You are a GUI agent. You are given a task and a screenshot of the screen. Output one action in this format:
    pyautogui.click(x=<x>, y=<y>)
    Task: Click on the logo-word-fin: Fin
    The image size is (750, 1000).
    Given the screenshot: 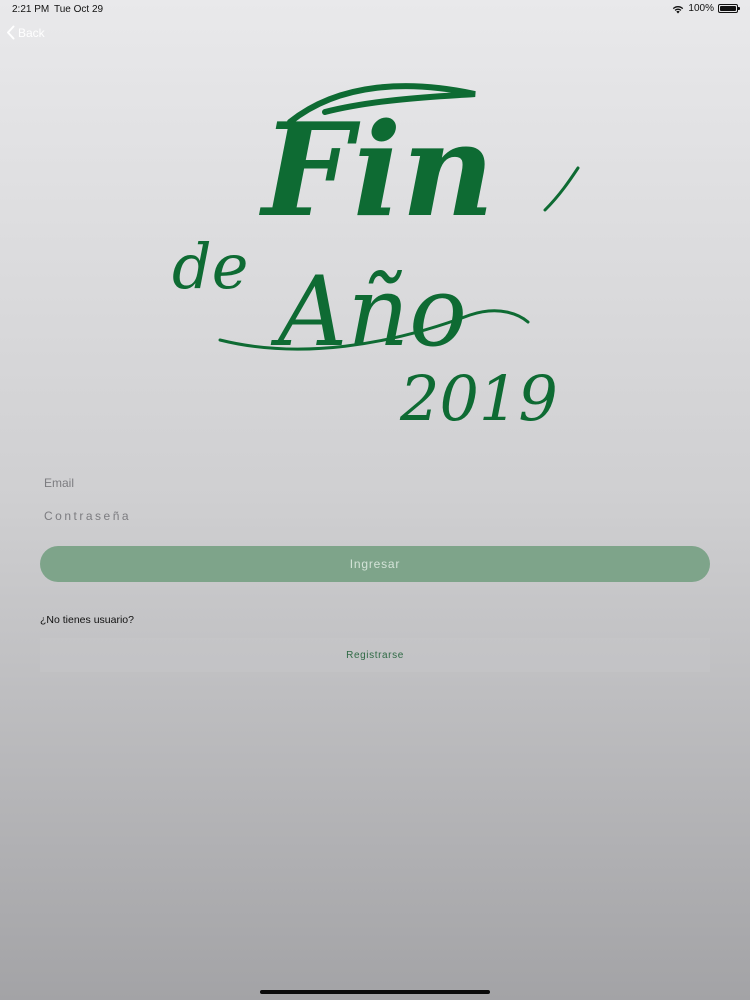 What is the action you would take?
    pyautogui.click(x=377, y=171)
    